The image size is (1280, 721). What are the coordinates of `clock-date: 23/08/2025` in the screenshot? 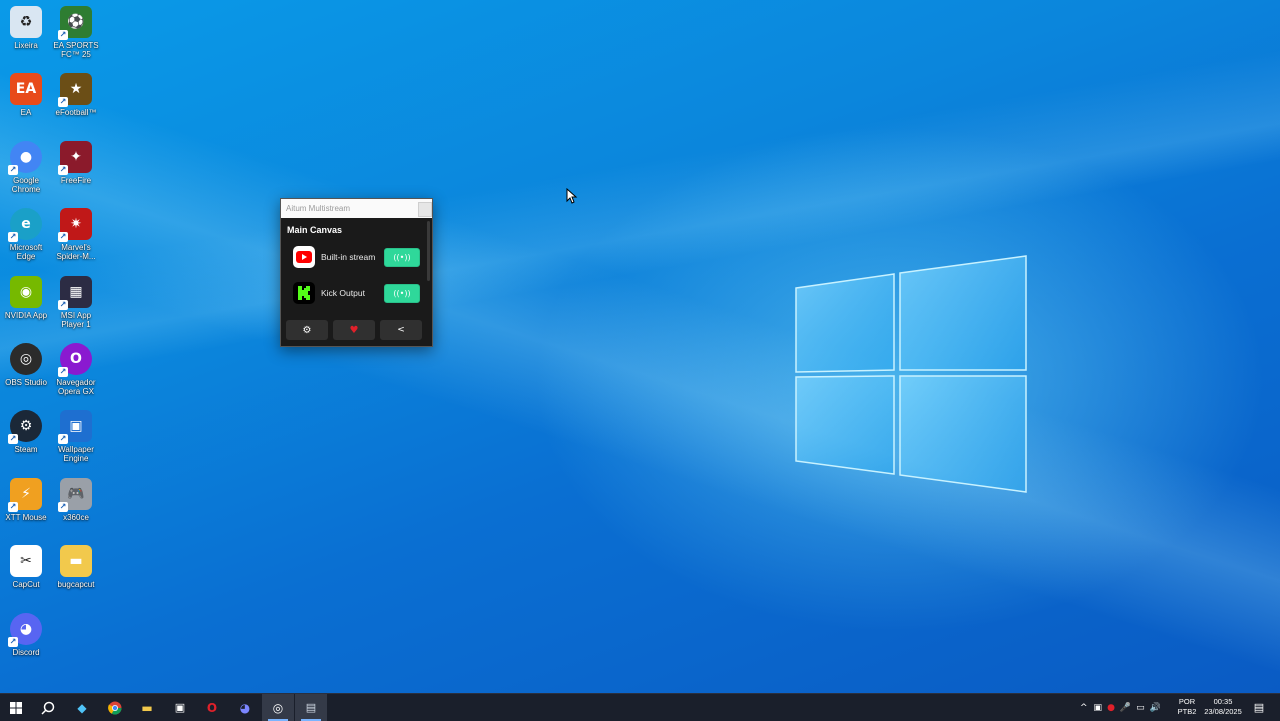 It's located at (1223, 711).